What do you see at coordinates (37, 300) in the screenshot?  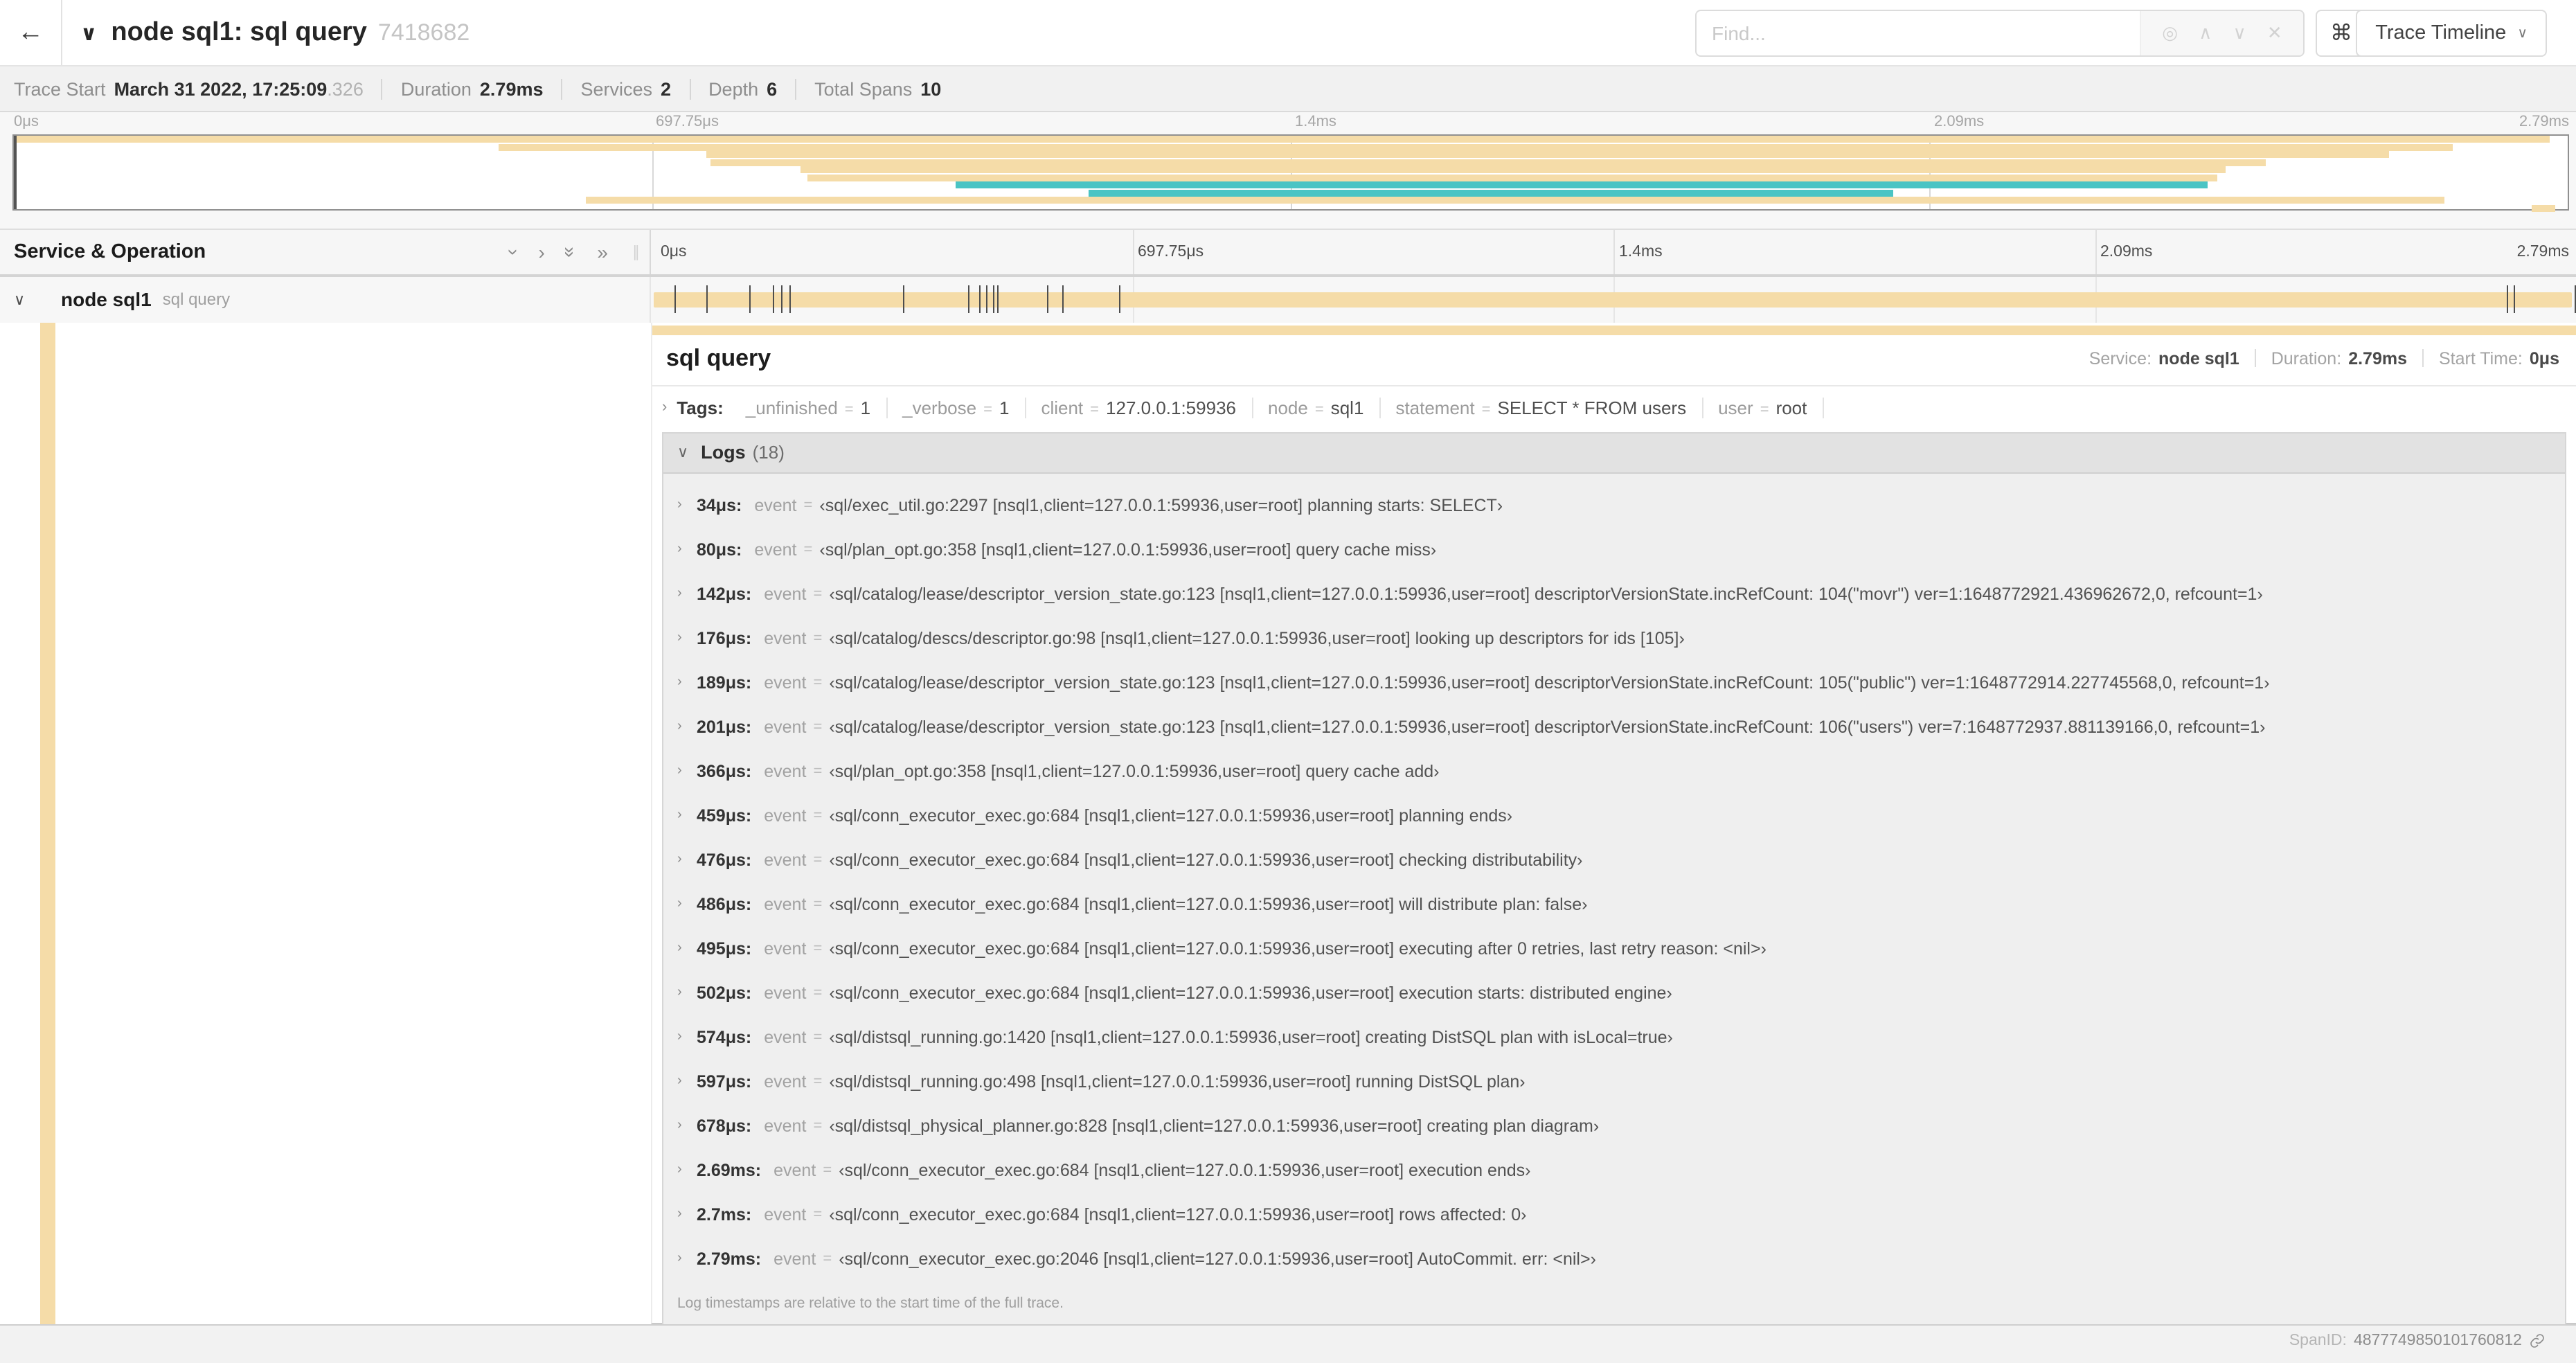 I see `collapse-chevron-down-icon: ∨` at bounding box center [37, 300].